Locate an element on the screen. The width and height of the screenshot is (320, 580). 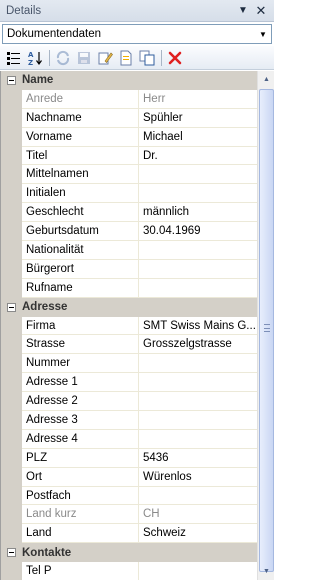
property-label: PLZ is located at coordinates (80, 458).